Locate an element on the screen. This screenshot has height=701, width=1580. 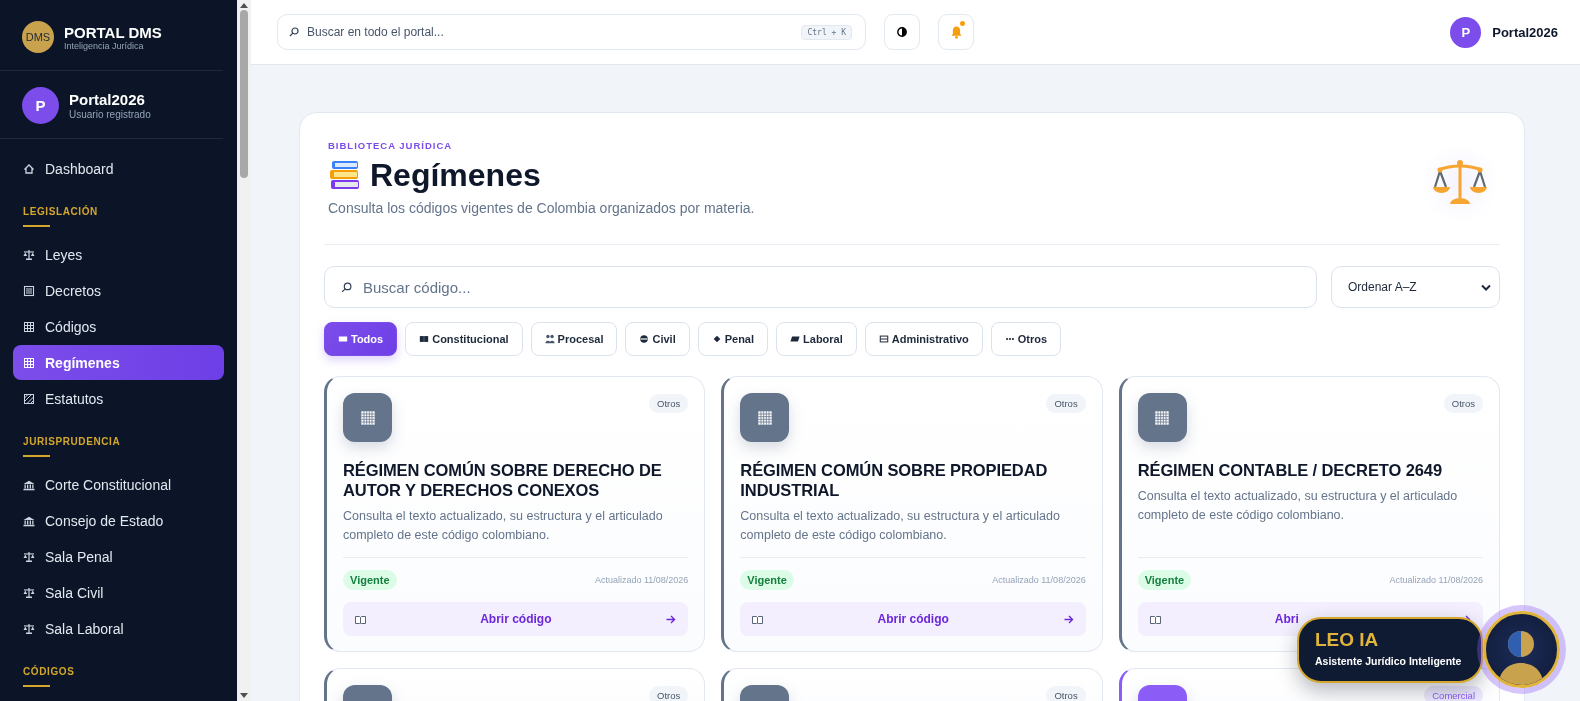
card-title: RÉGIMEN COMÚN SOBRE DERECHO DE AUTOR Y DERECHOS CONEXOS is located at coordinates (503, 480).